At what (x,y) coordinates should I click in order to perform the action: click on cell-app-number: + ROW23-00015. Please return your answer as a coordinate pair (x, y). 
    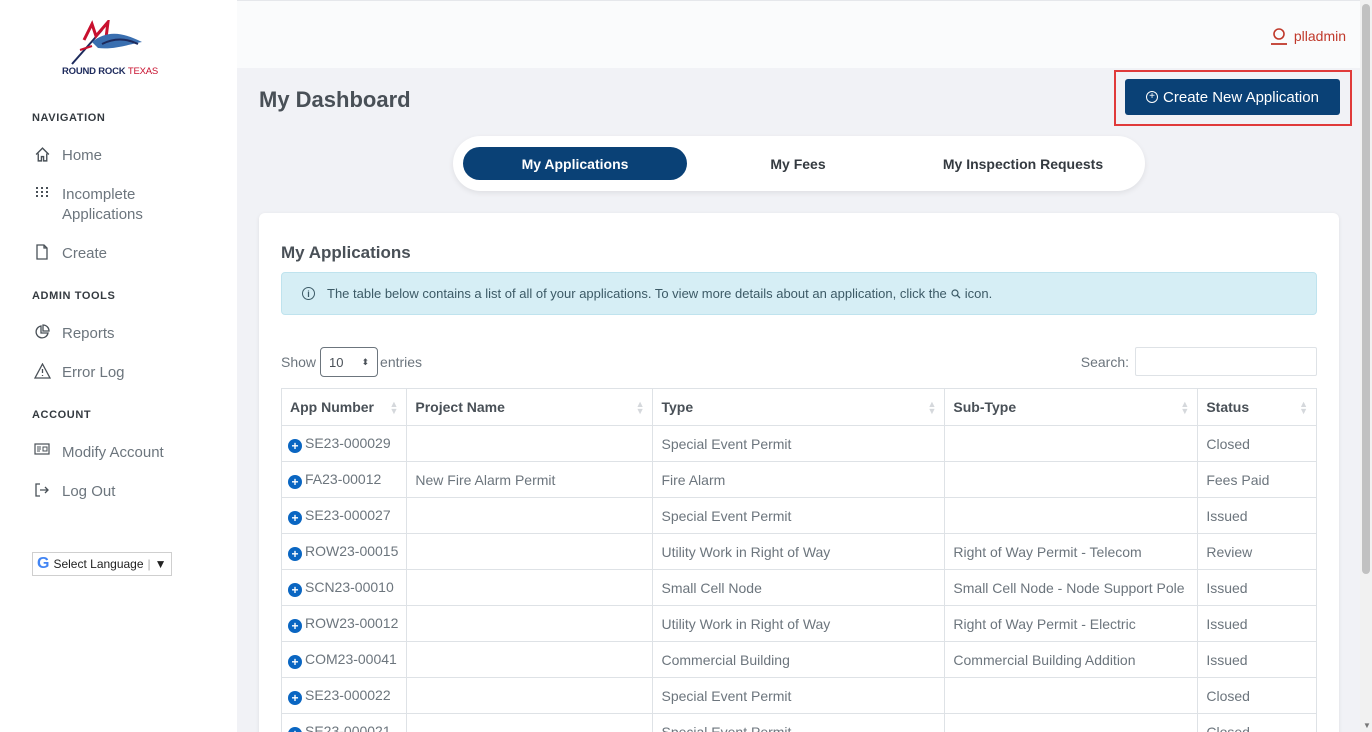
    Looking at the image, I should click on (344, 551).